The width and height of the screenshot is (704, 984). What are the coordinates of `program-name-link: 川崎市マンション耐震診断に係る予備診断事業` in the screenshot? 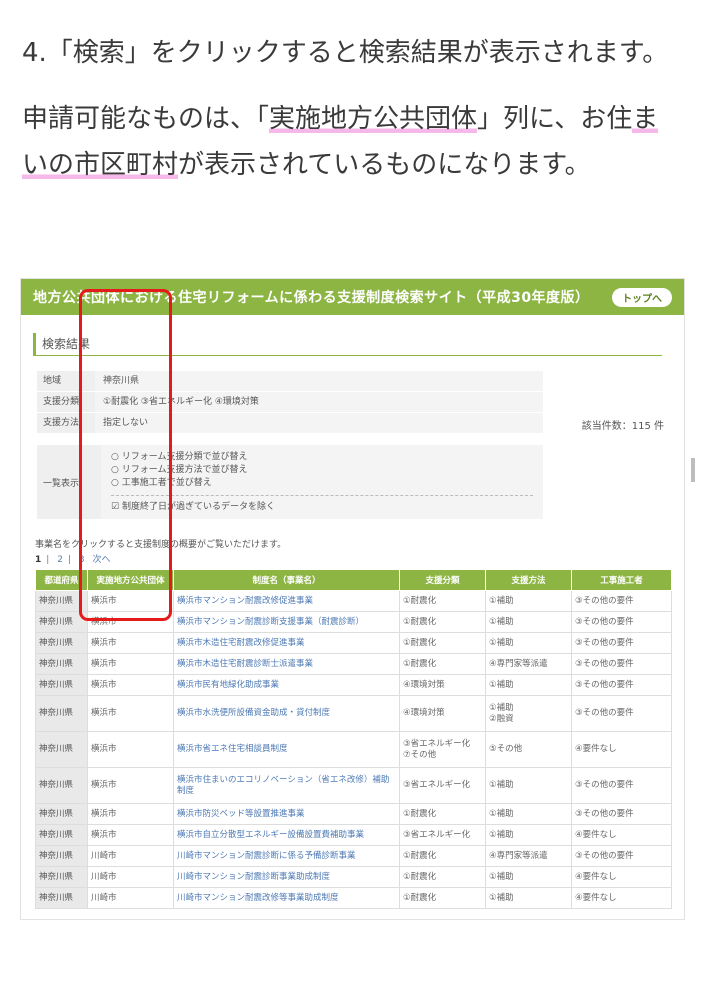 It's located at (286, 856).